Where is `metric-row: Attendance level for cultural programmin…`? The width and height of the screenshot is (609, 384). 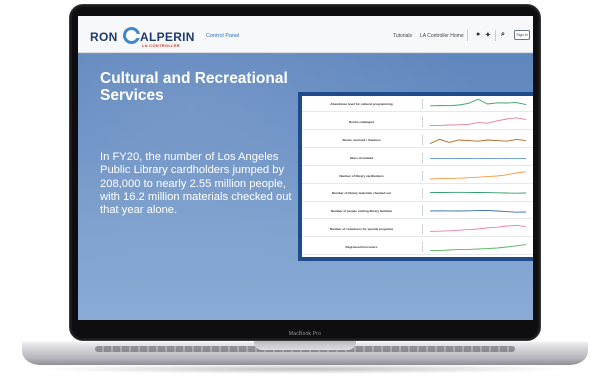
metric-row: Attendance level for cultural programmin… is located at coordinates (417, 104).